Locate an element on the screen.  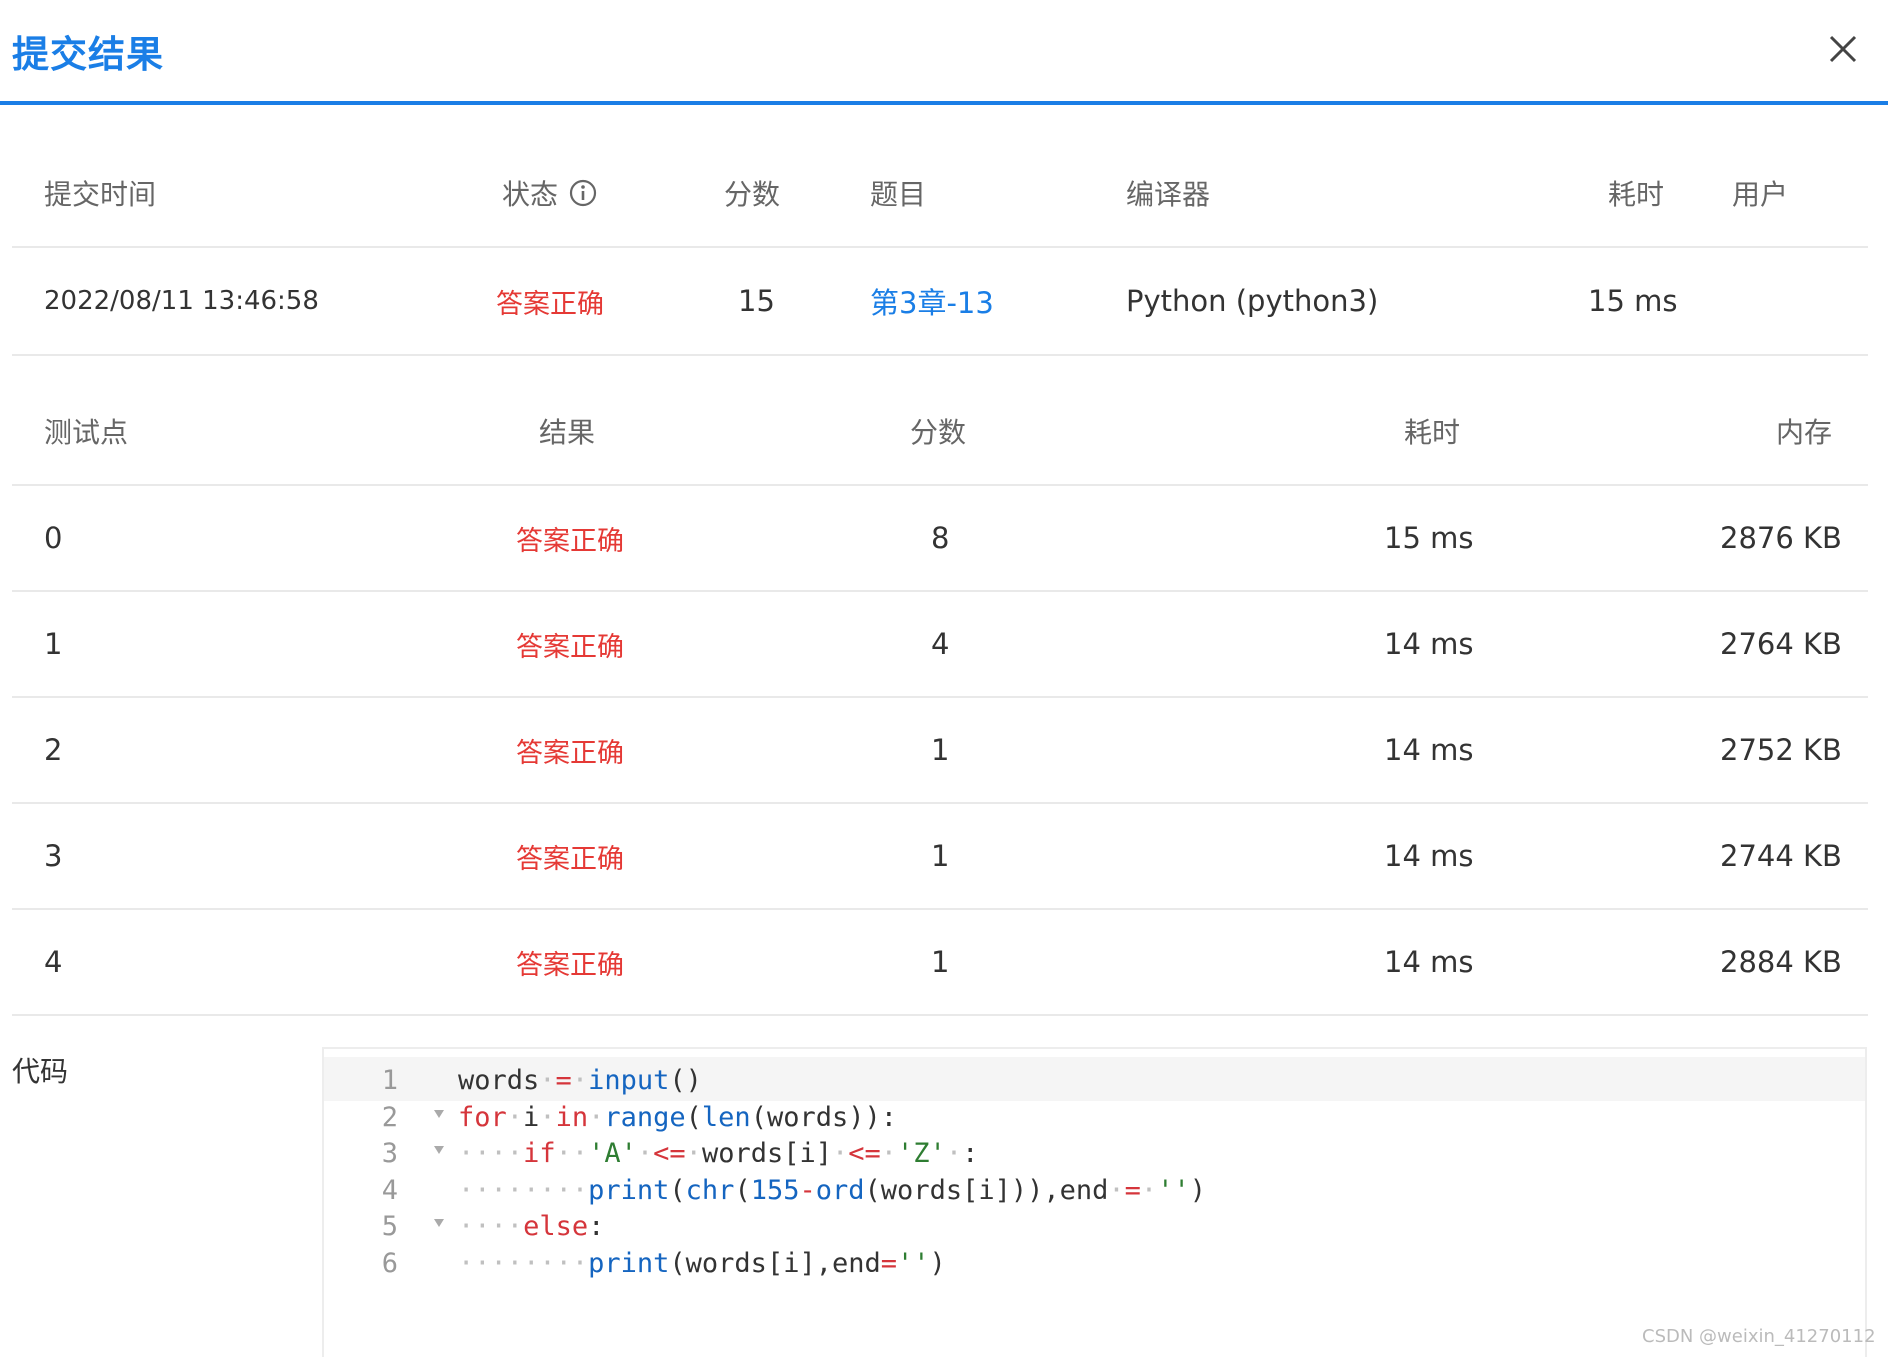
test-id: 4 is located at coordinates (53, 962).